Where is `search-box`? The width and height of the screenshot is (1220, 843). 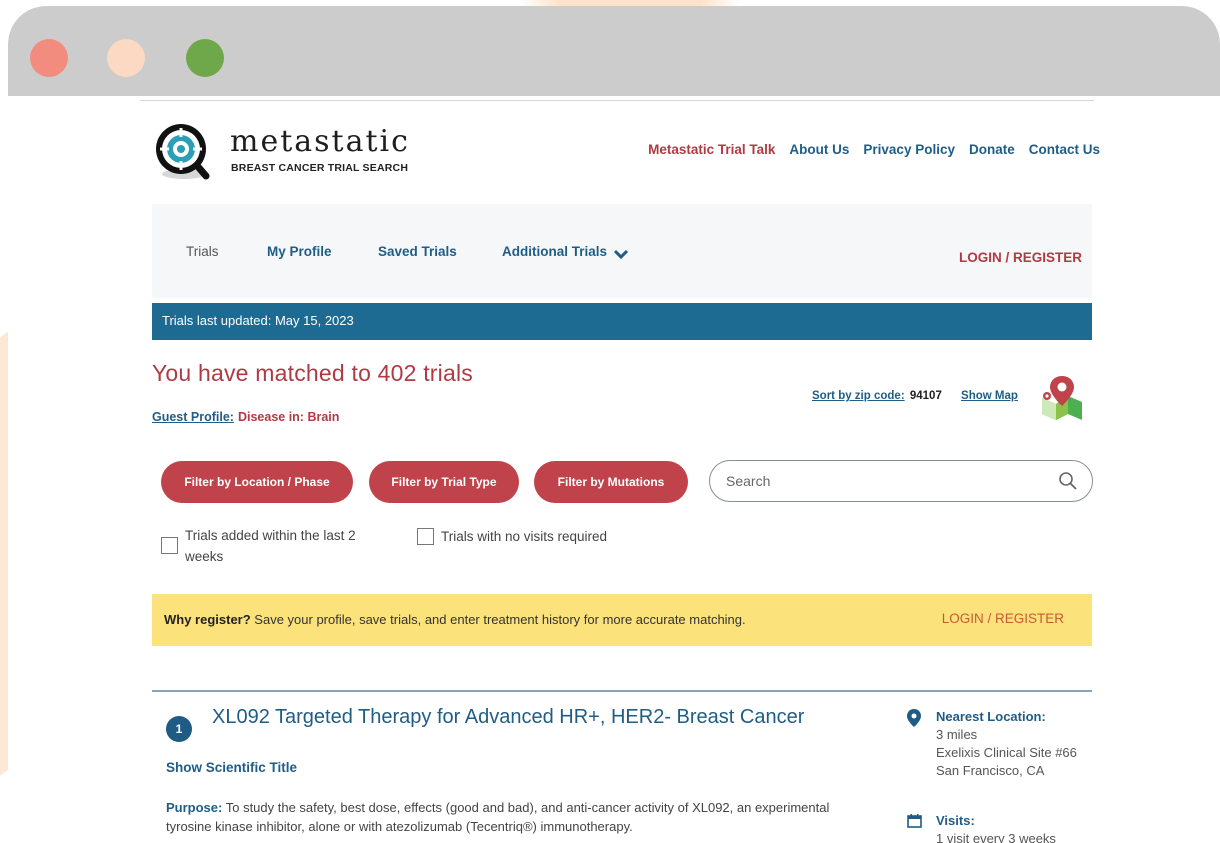 search-box is located at coordinates (901, 481).